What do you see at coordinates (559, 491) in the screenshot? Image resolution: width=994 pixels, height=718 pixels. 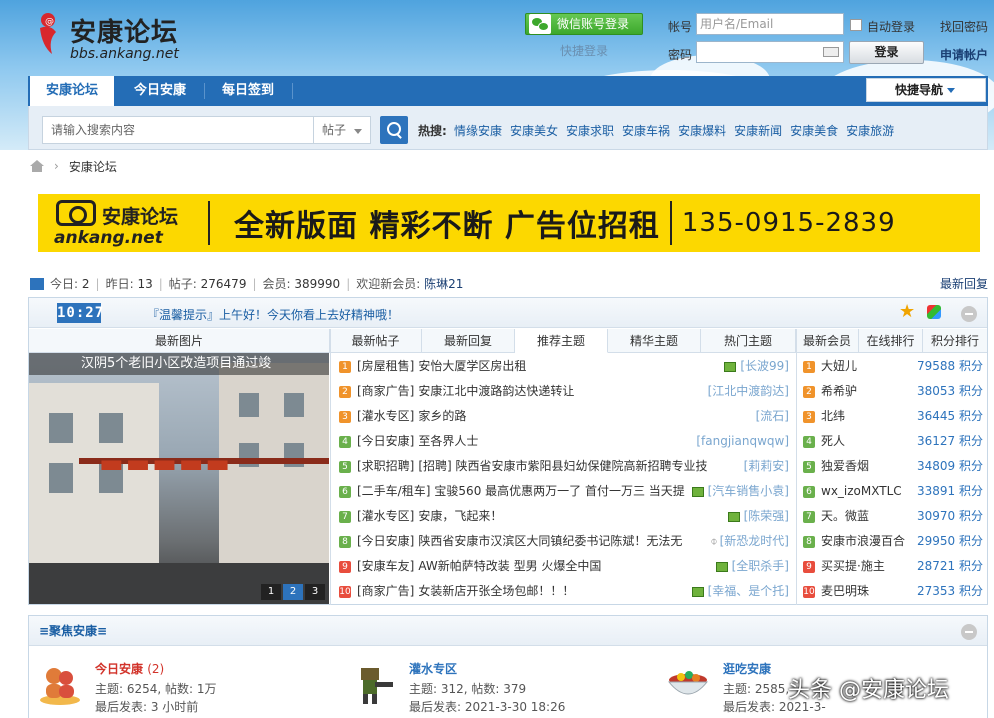 I see `thread-title: 宝骏560 最高优惠两万一了 首付一万三 当天提` at bounding box center [559, 491].